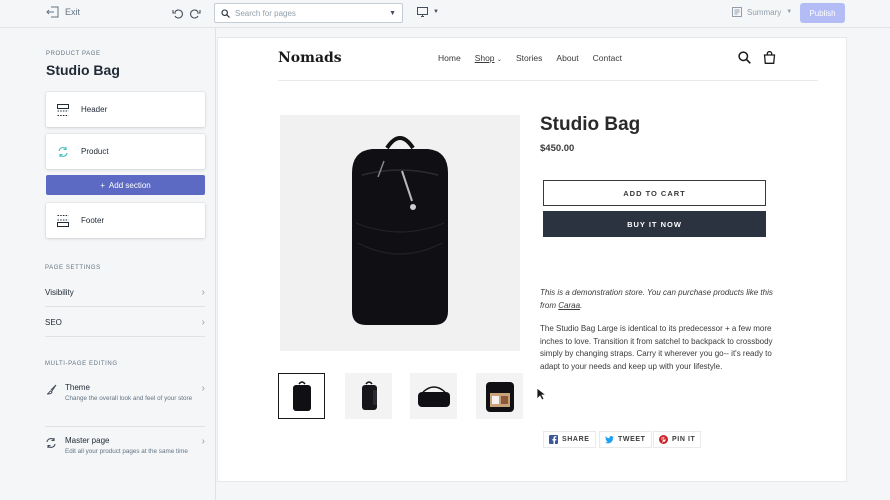 Image resolution: width=890 pixels, height=500 pixels. Describe the element at coordinates (609, 440) in the screenshot. I see `twitter-icon` at that location.